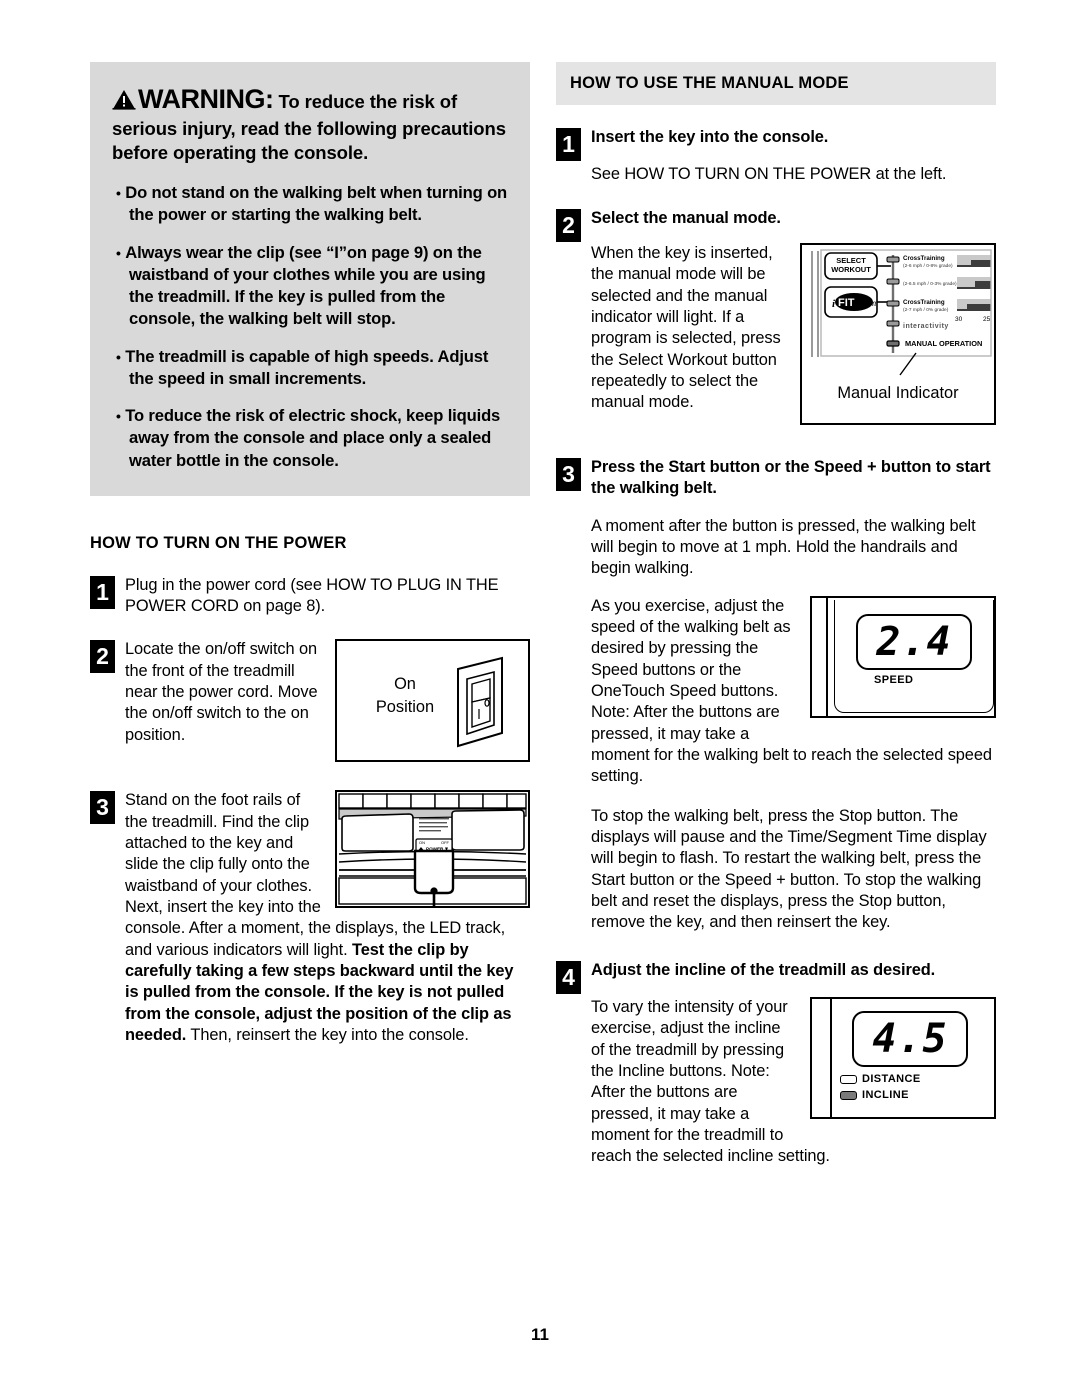 This screenshot has width=1080, height=1397. I want to click on on-position-figure: On Position, so click(432, 701).